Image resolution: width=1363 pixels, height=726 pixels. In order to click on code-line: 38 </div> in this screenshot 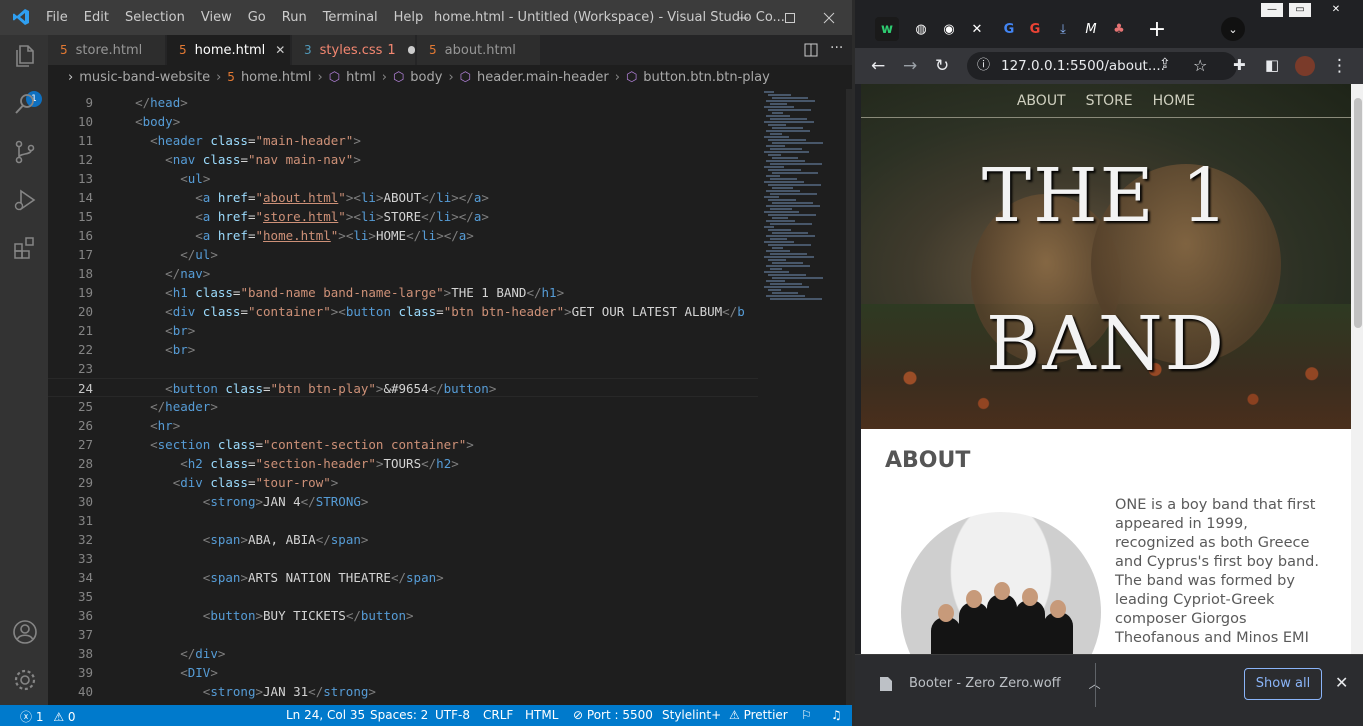, I will do `click(403, 653)`.